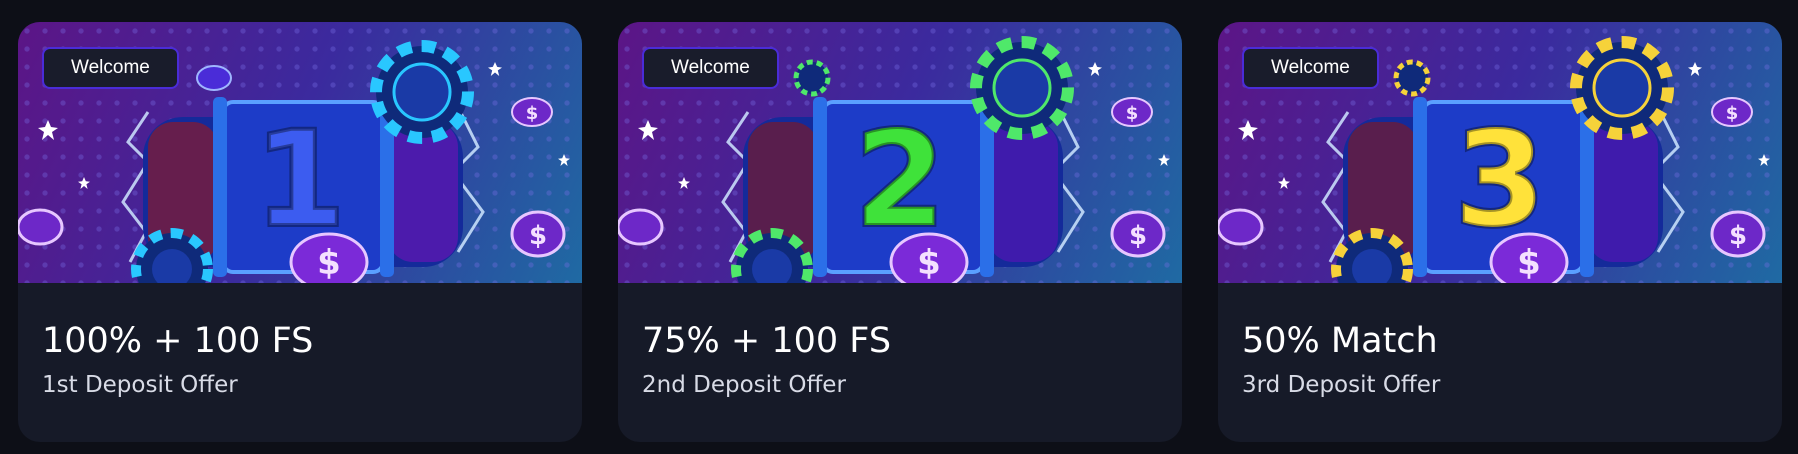 The image size is (1798, 454). I want to click on offer-title: 75% + 100 FS, so click(767, 341).